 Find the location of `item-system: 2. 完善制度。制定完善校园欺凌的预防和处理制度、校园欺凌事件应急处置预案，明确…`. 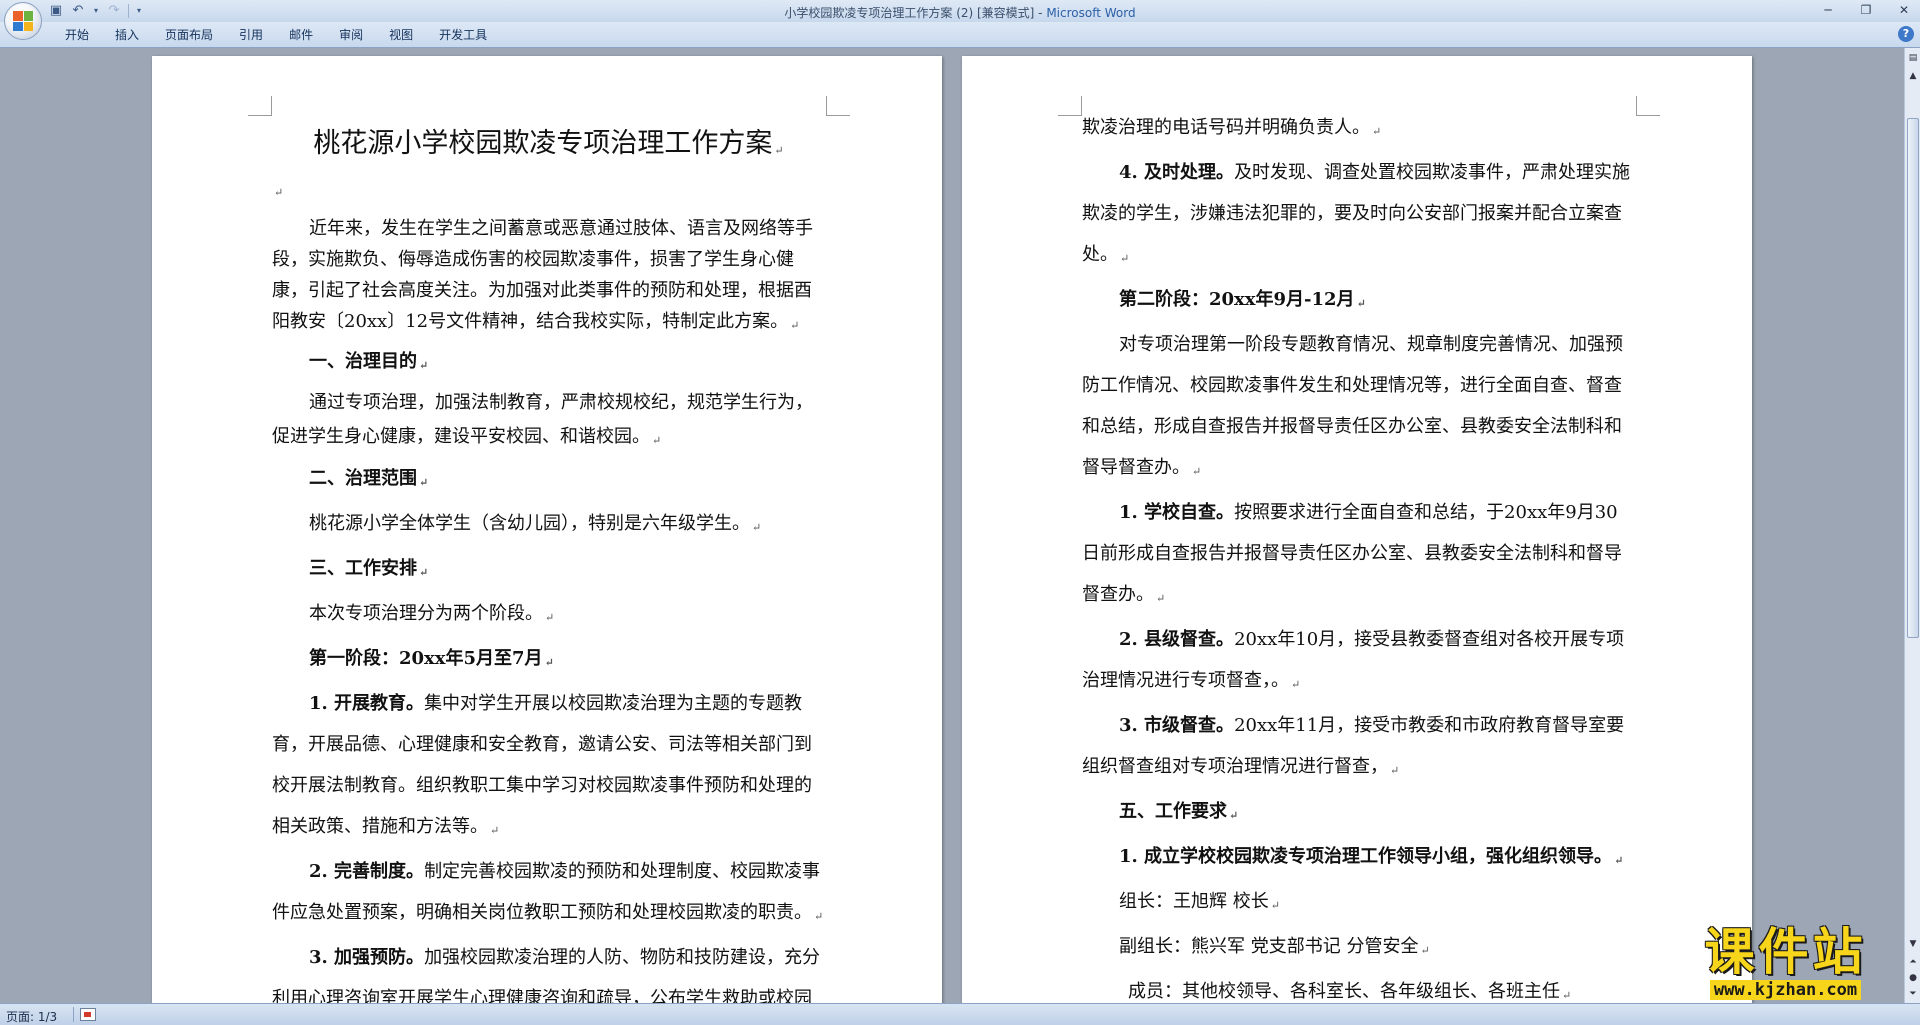

item-system: 2. 完善制度。制定完善校园欺凌的预防和处理制度、校园欺凌事件应急处置预案，明确… is located at coordinates (548, 894).